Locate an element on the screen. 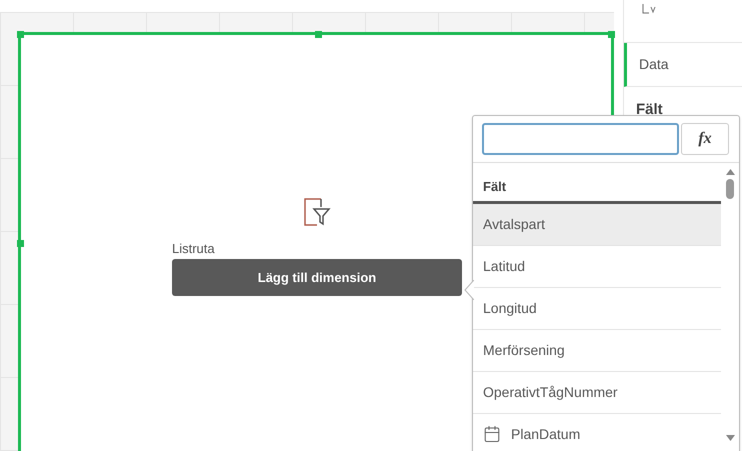 The image size is (742, 451). search-field is located at coordinates (580, 139).